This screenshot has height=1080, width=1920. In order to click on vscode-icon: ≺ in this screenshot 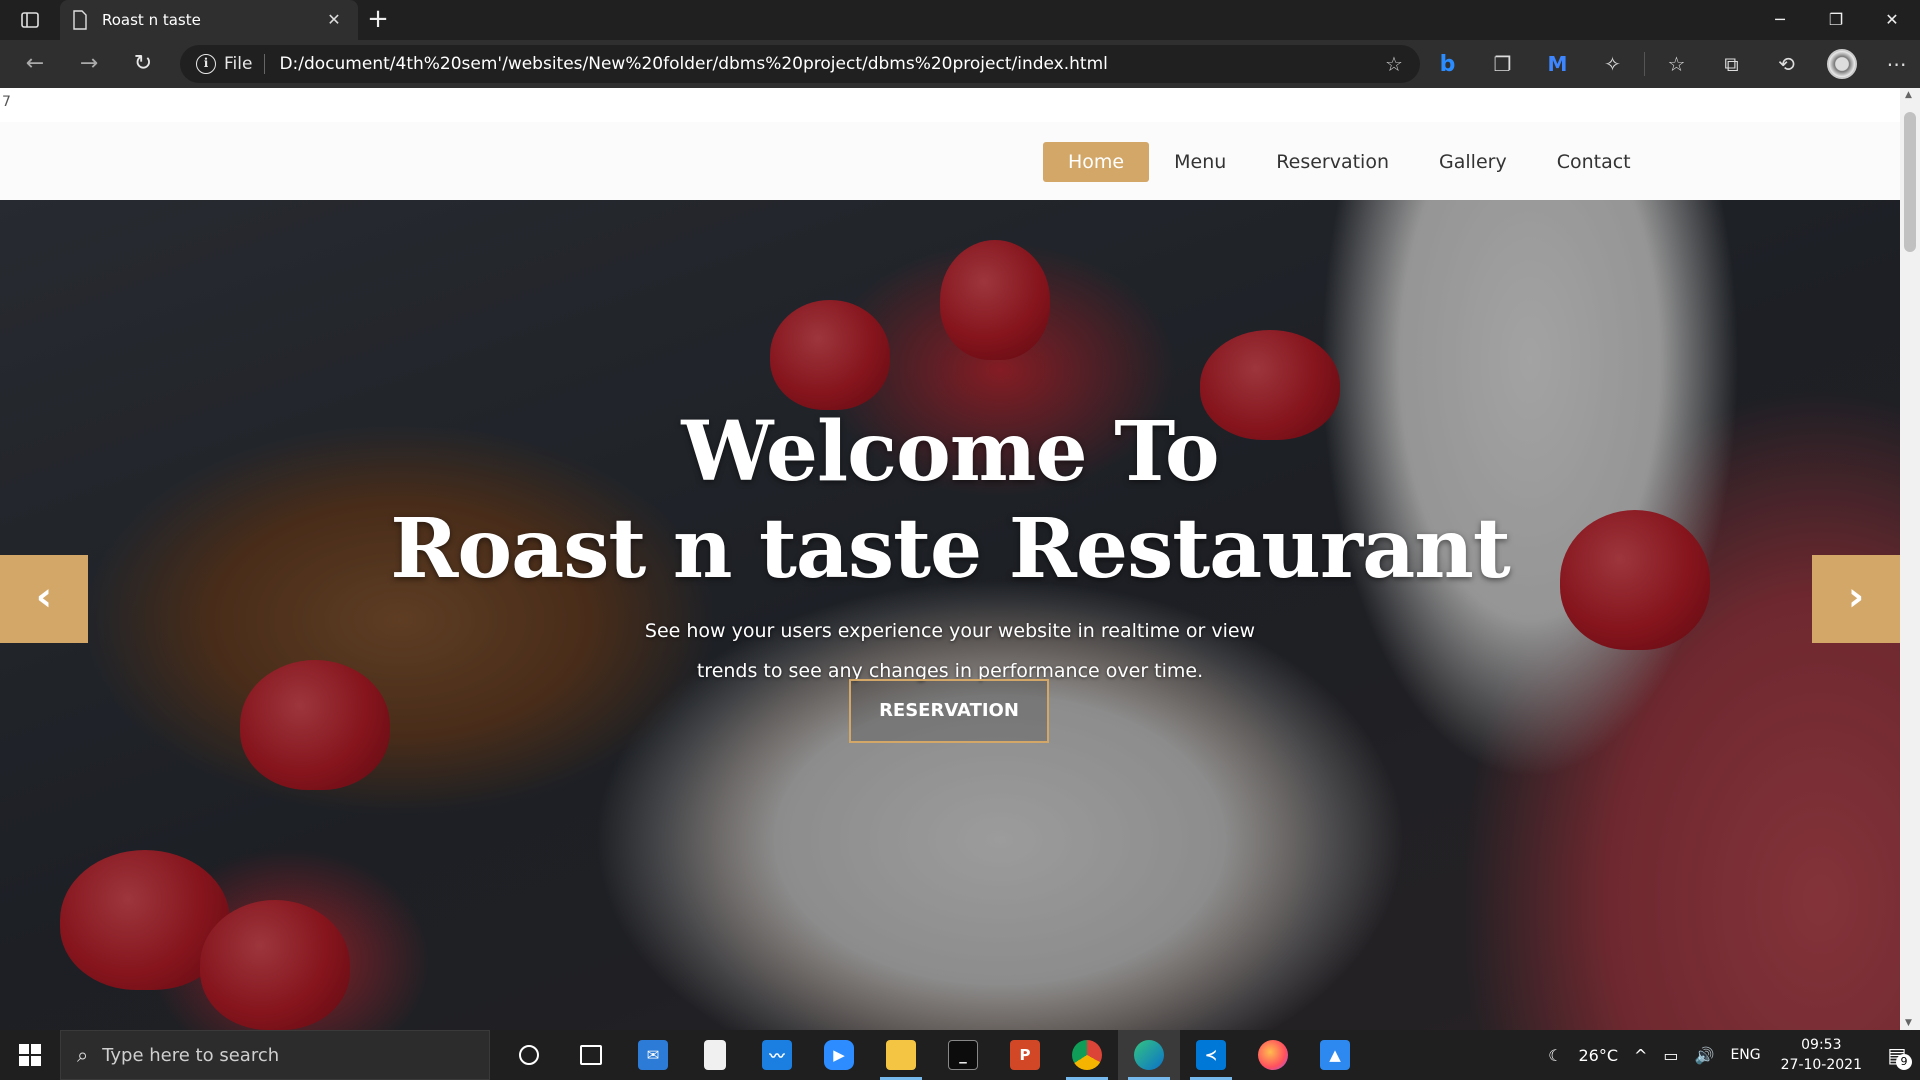, I will do `click(1211, 1055)`.